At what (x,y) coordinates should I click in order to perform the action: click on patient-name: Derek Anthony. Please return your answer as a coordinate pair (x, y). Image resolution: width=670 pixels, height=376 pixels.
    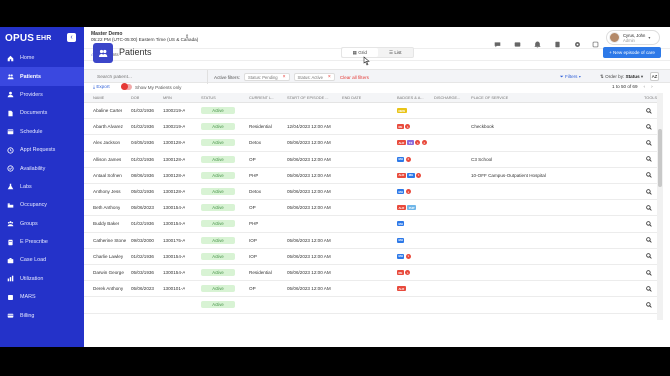
    Looking at the image, I should click on (108, 288).